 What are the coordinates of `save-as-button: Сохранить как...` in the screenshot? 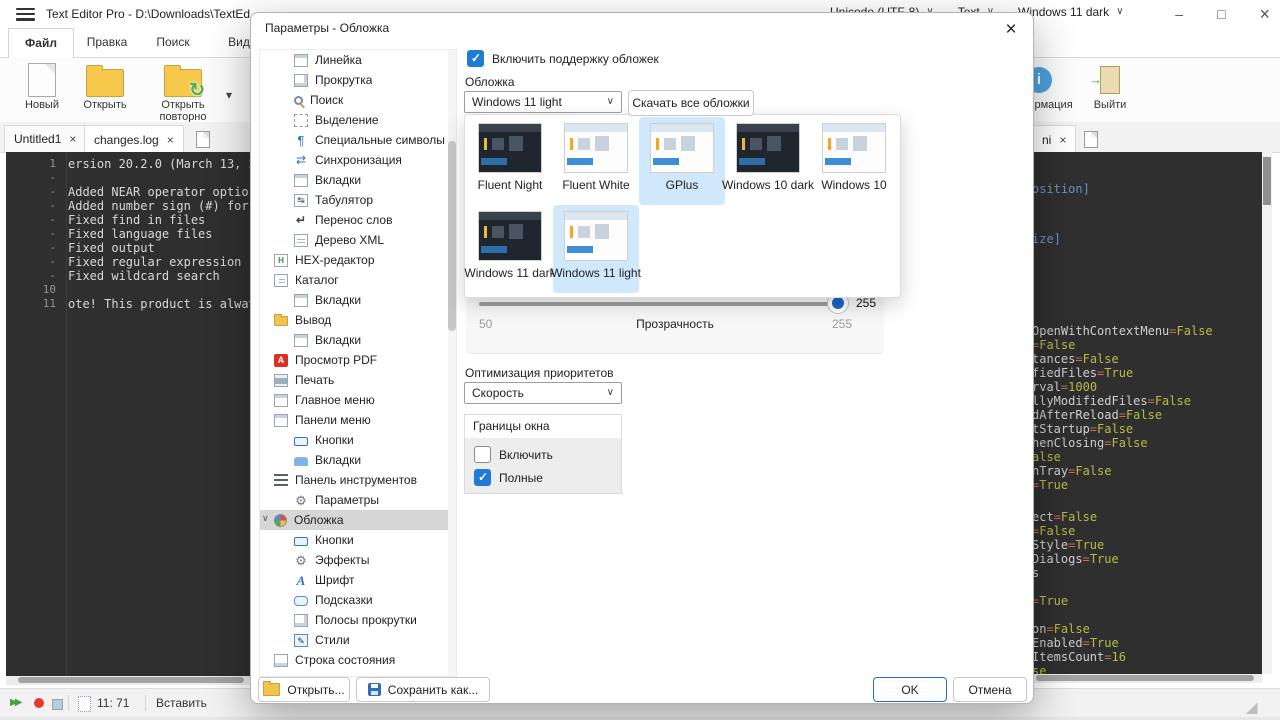 It's located at (423, 689).